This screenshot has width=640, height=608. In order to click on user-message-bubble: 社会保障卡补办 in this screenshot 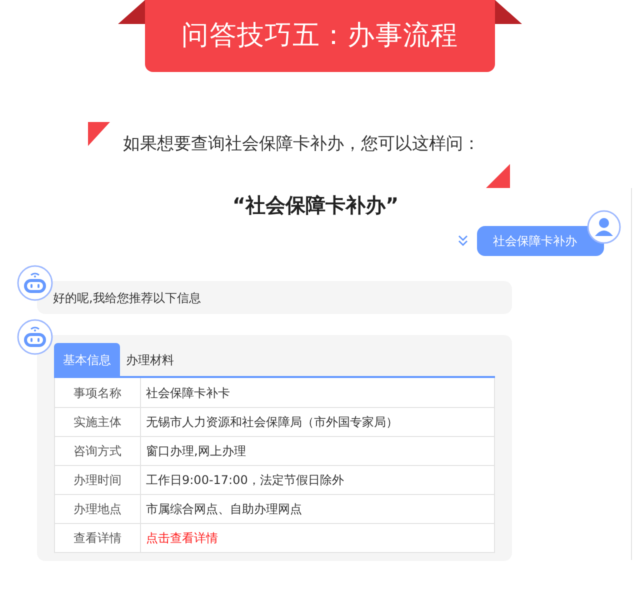, I will do `click(540, 241)`.